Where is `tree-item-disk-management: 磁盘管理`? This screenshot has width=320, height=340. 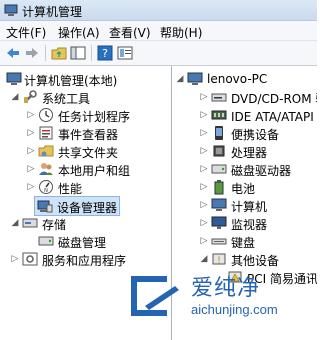
tree-item-disk-management: 磁盘管理 is located at coordinates (84, 241).